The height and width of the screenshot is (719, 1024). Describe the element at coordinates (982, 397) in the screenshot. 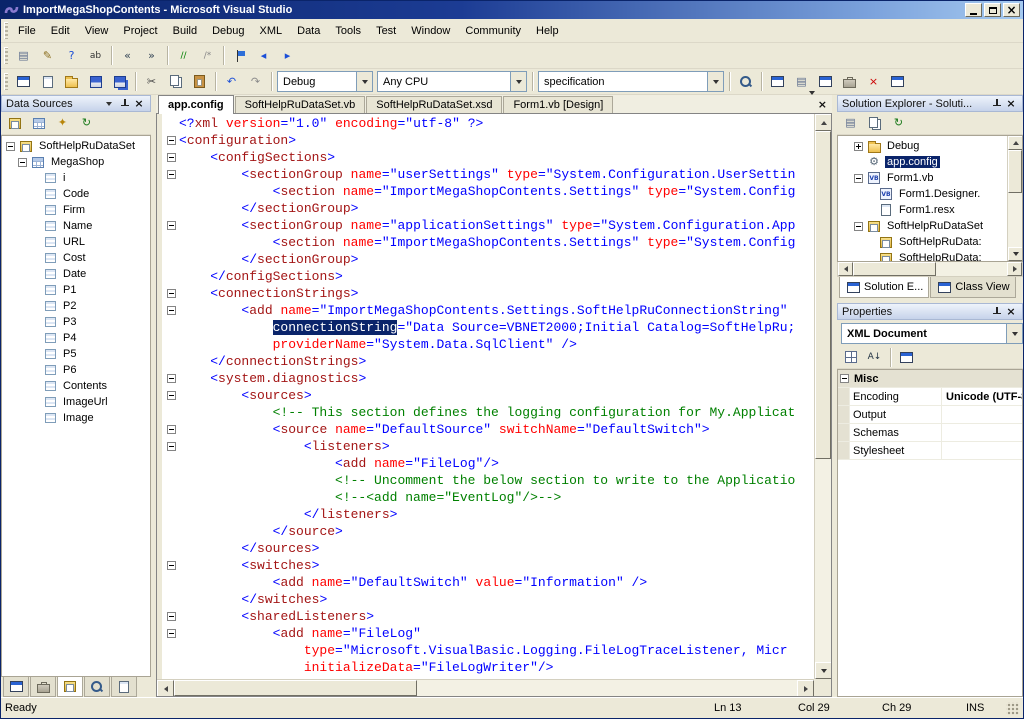

I see `property-value: Unicode (UTF-8)` at that location.